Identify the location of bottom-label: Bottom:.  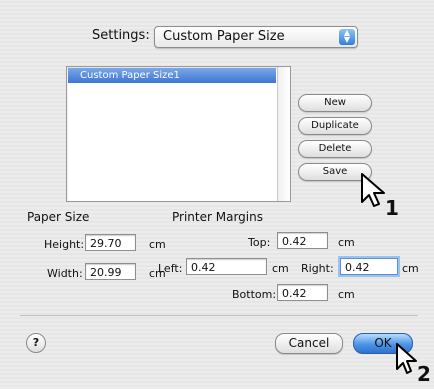
(254, 294).